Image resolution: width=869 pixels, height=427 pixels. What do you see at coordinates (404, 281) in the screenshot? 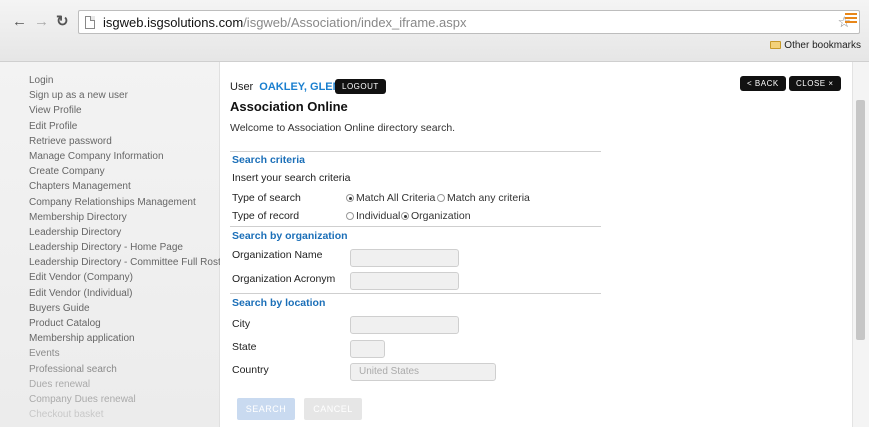
I see `organization-acronym-input` at bounding box center [404, 281].